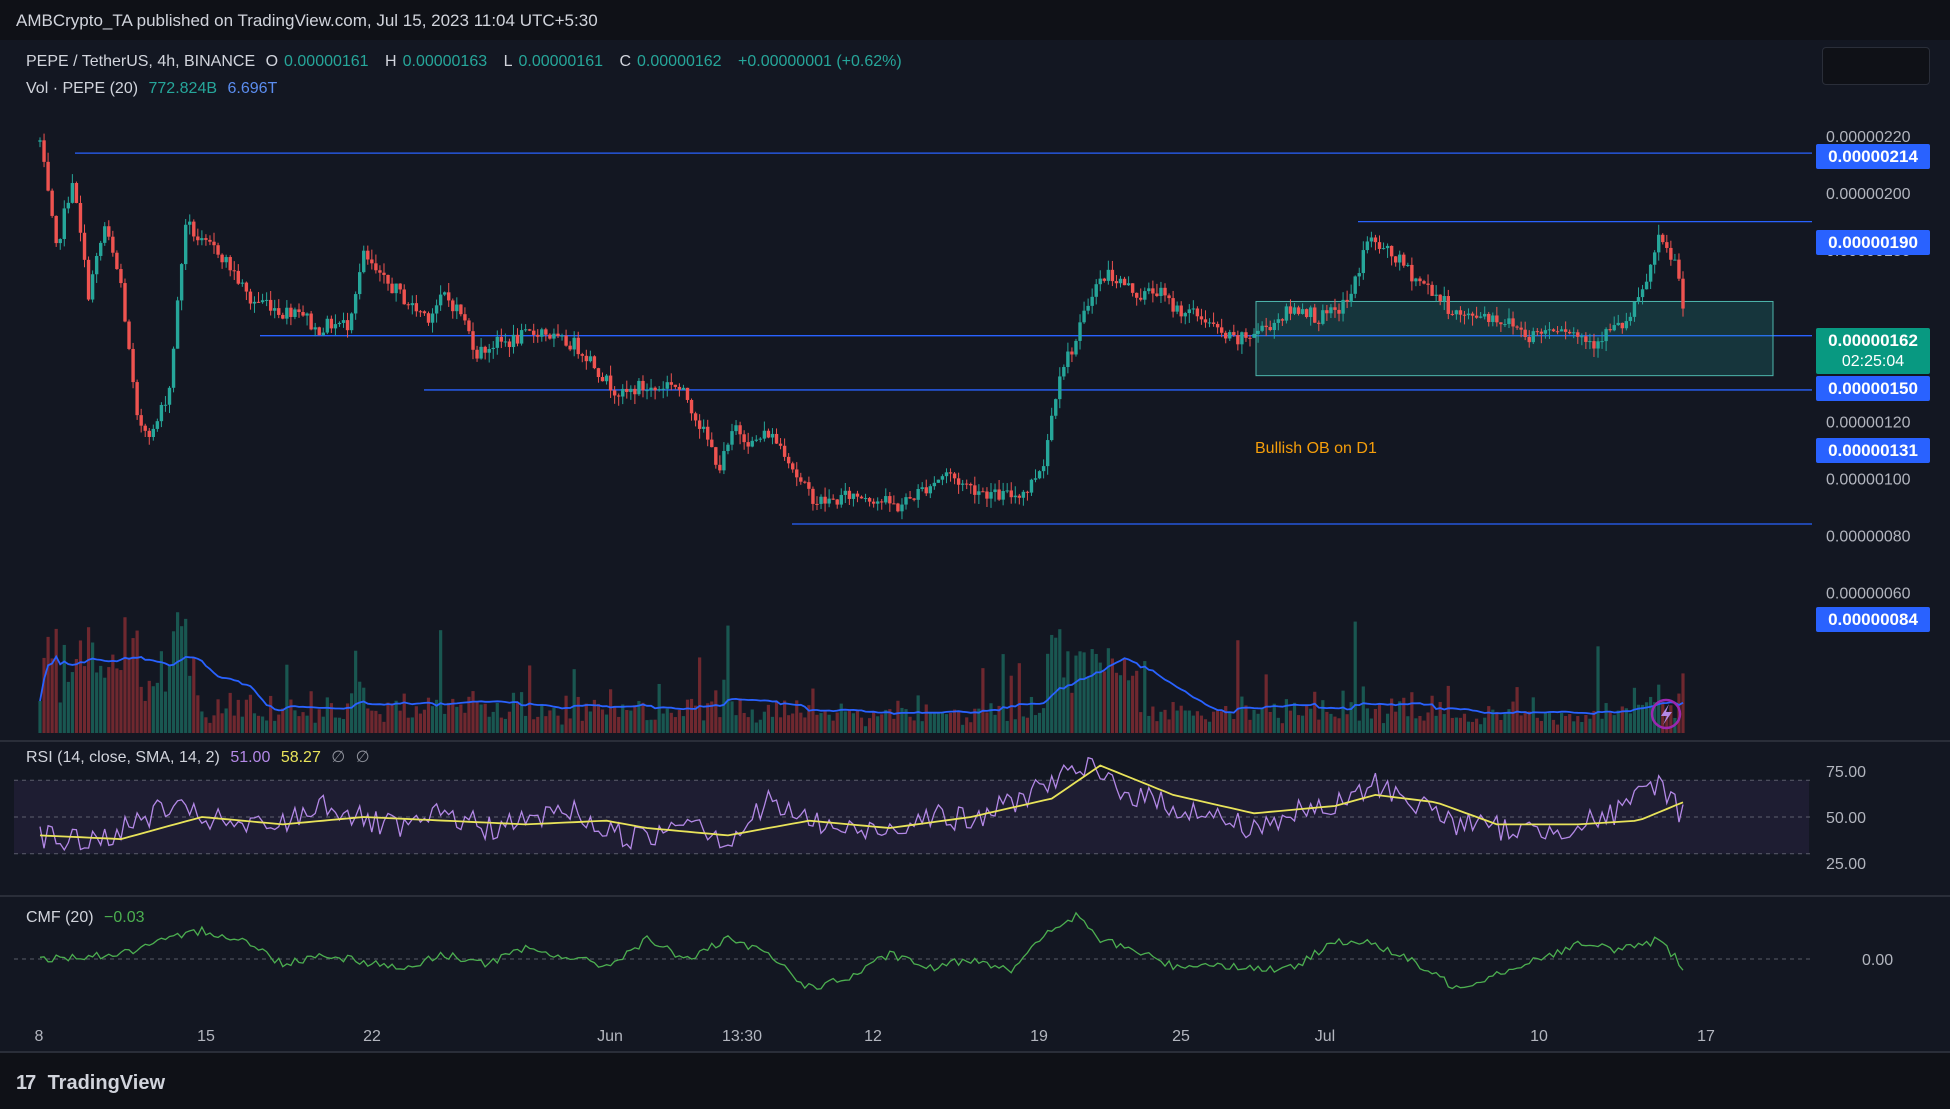 Image resolution: width=1950 pixels, height=1109 pixels. Describe the element at coordinates (300, 757) in the screenshot. I see `rsi-ma-value: 58.27` at that location.